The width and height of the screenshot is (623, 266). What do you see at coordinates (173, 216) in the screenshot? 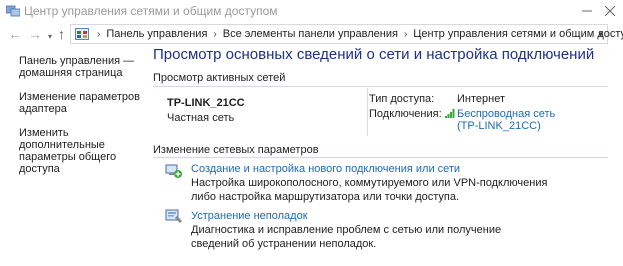
I see `troubleshoot-icon` at bounding box center [173, 216].